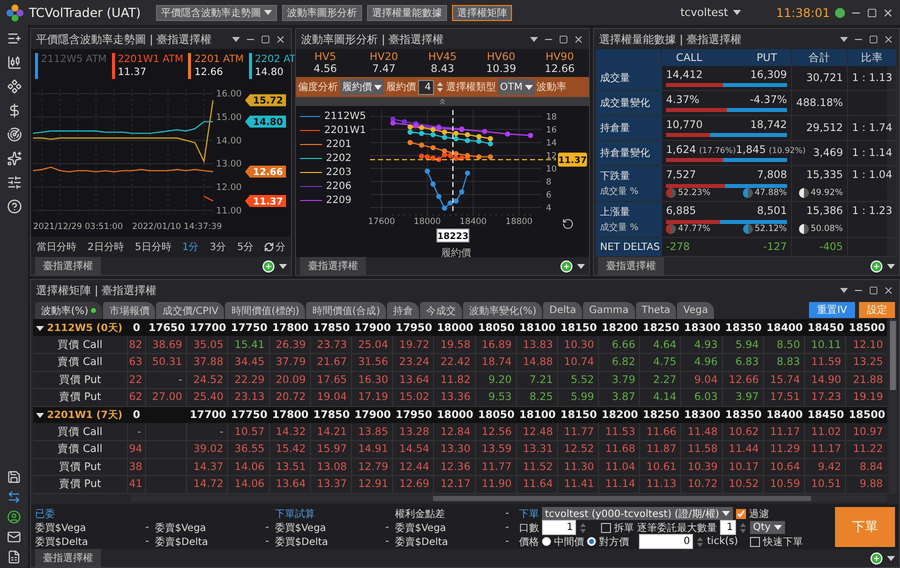 The width and height of the screenshot is (900, 568). What do you see at coordinates (495, 397) in the screenshot?
I see `table-cell: 9.53` at bounding box center [495, 397].